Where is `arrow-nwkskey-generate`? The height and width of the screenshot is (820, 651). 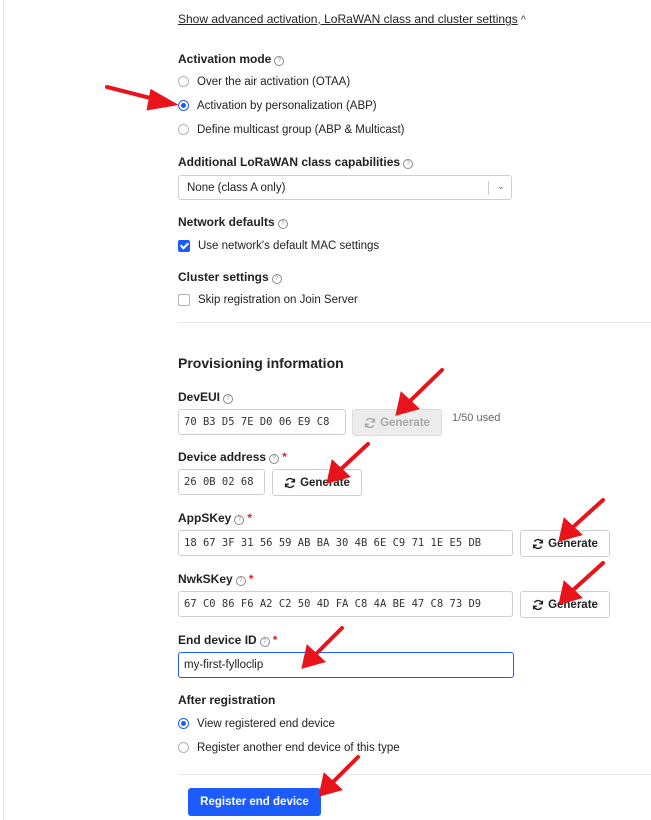
arrow-nwkskey-generate is located at coordinates (587, 577).